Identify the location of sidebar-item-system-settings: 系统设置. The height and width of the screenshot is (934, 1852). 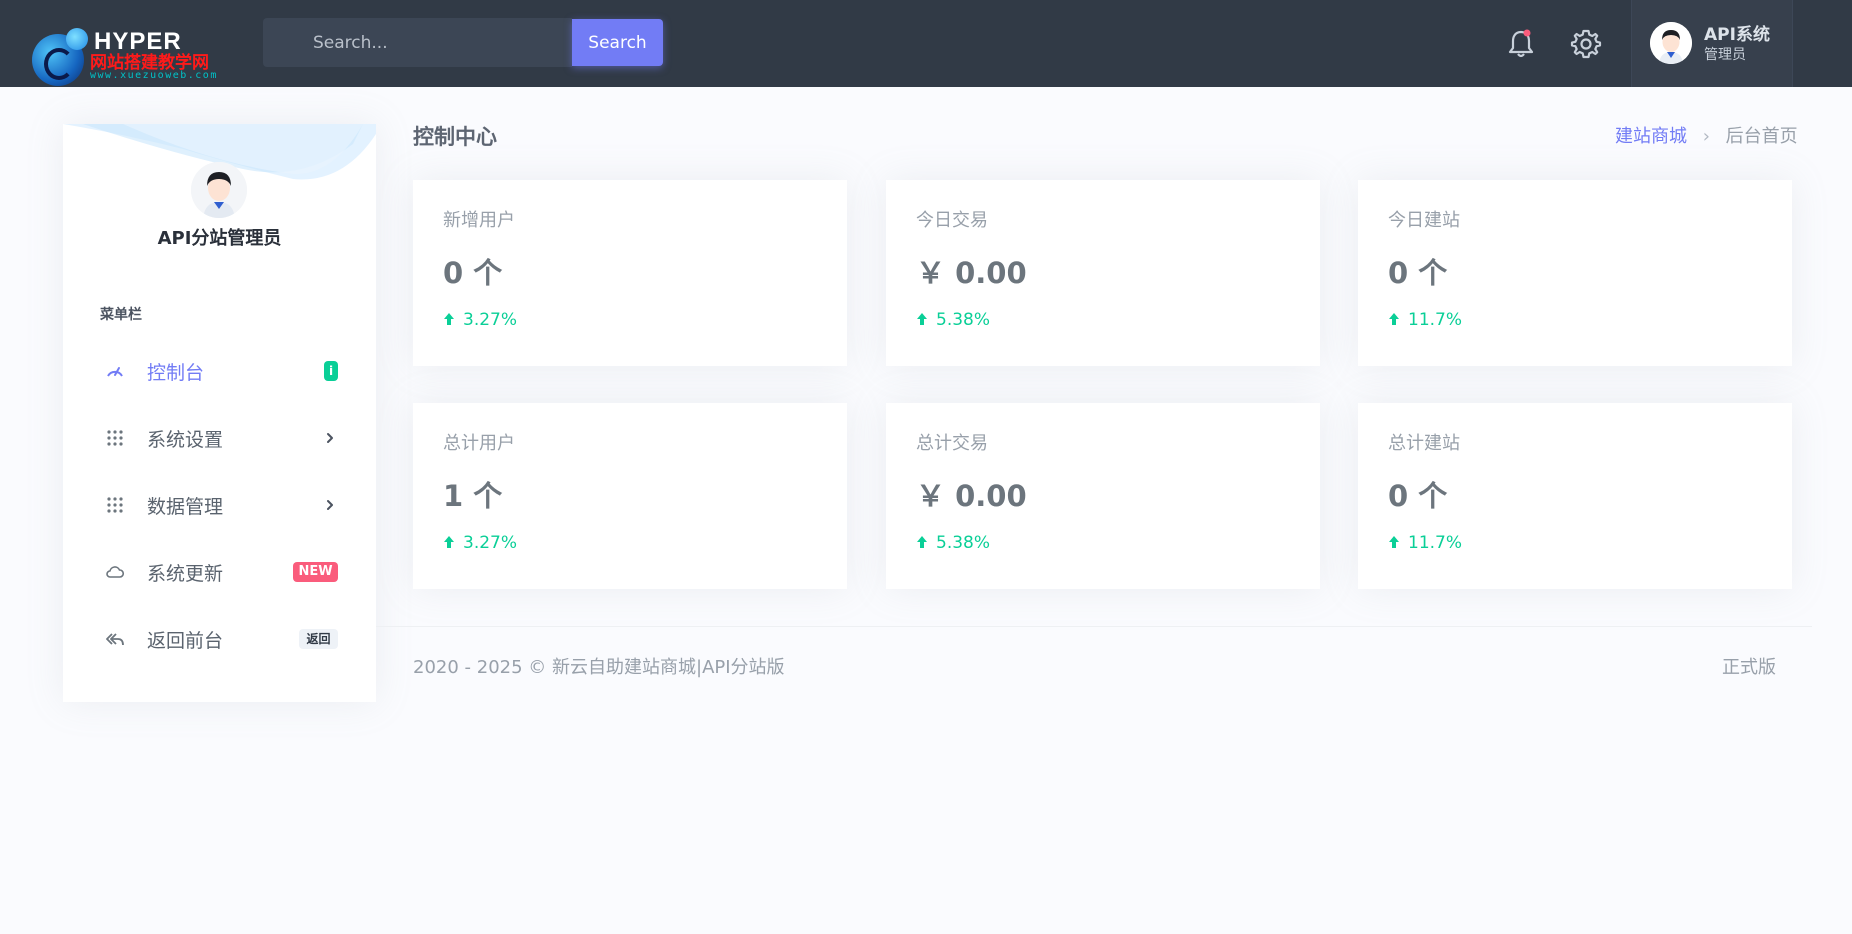
(219, 438).